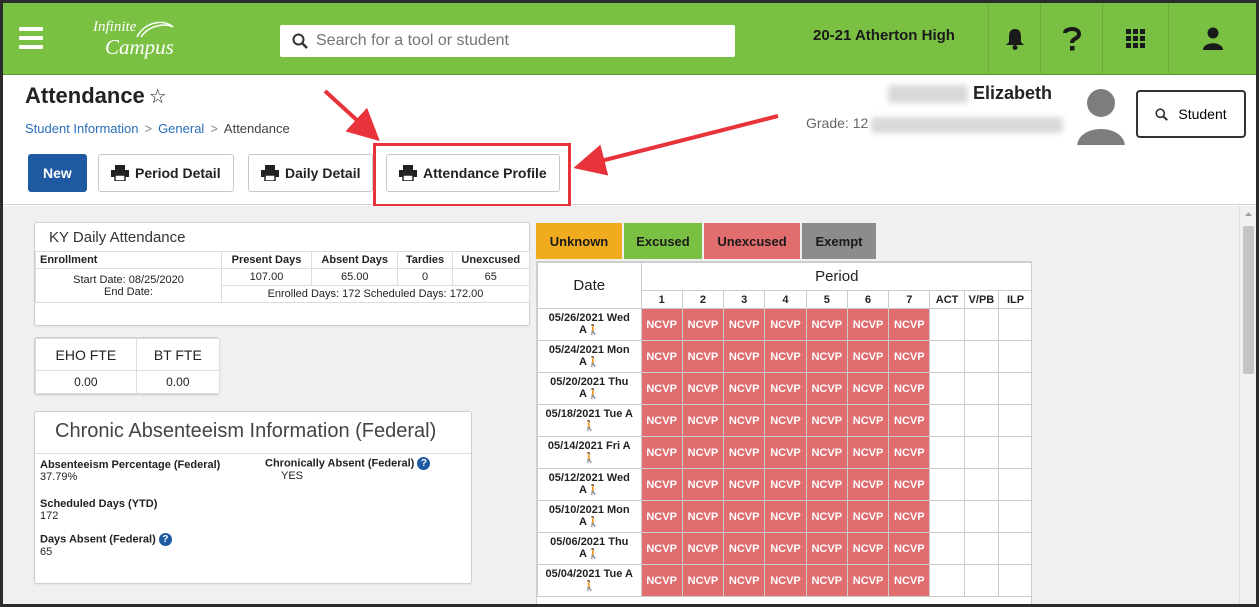 Image resolution: width=1259 pixels, height=607 pixels. What do you see at coordinates (1248, 405) in the screenshot?
I see `vertical-scrollbar` at bounding box center [1248, 405].